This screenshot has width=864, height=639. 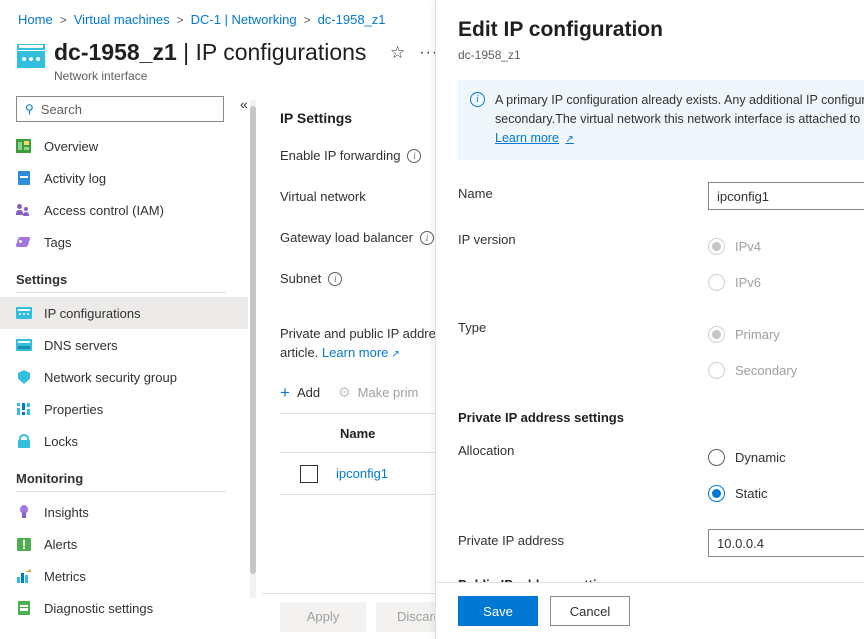 I want to click on network-security-group-icon, so click(x=24, y=377).